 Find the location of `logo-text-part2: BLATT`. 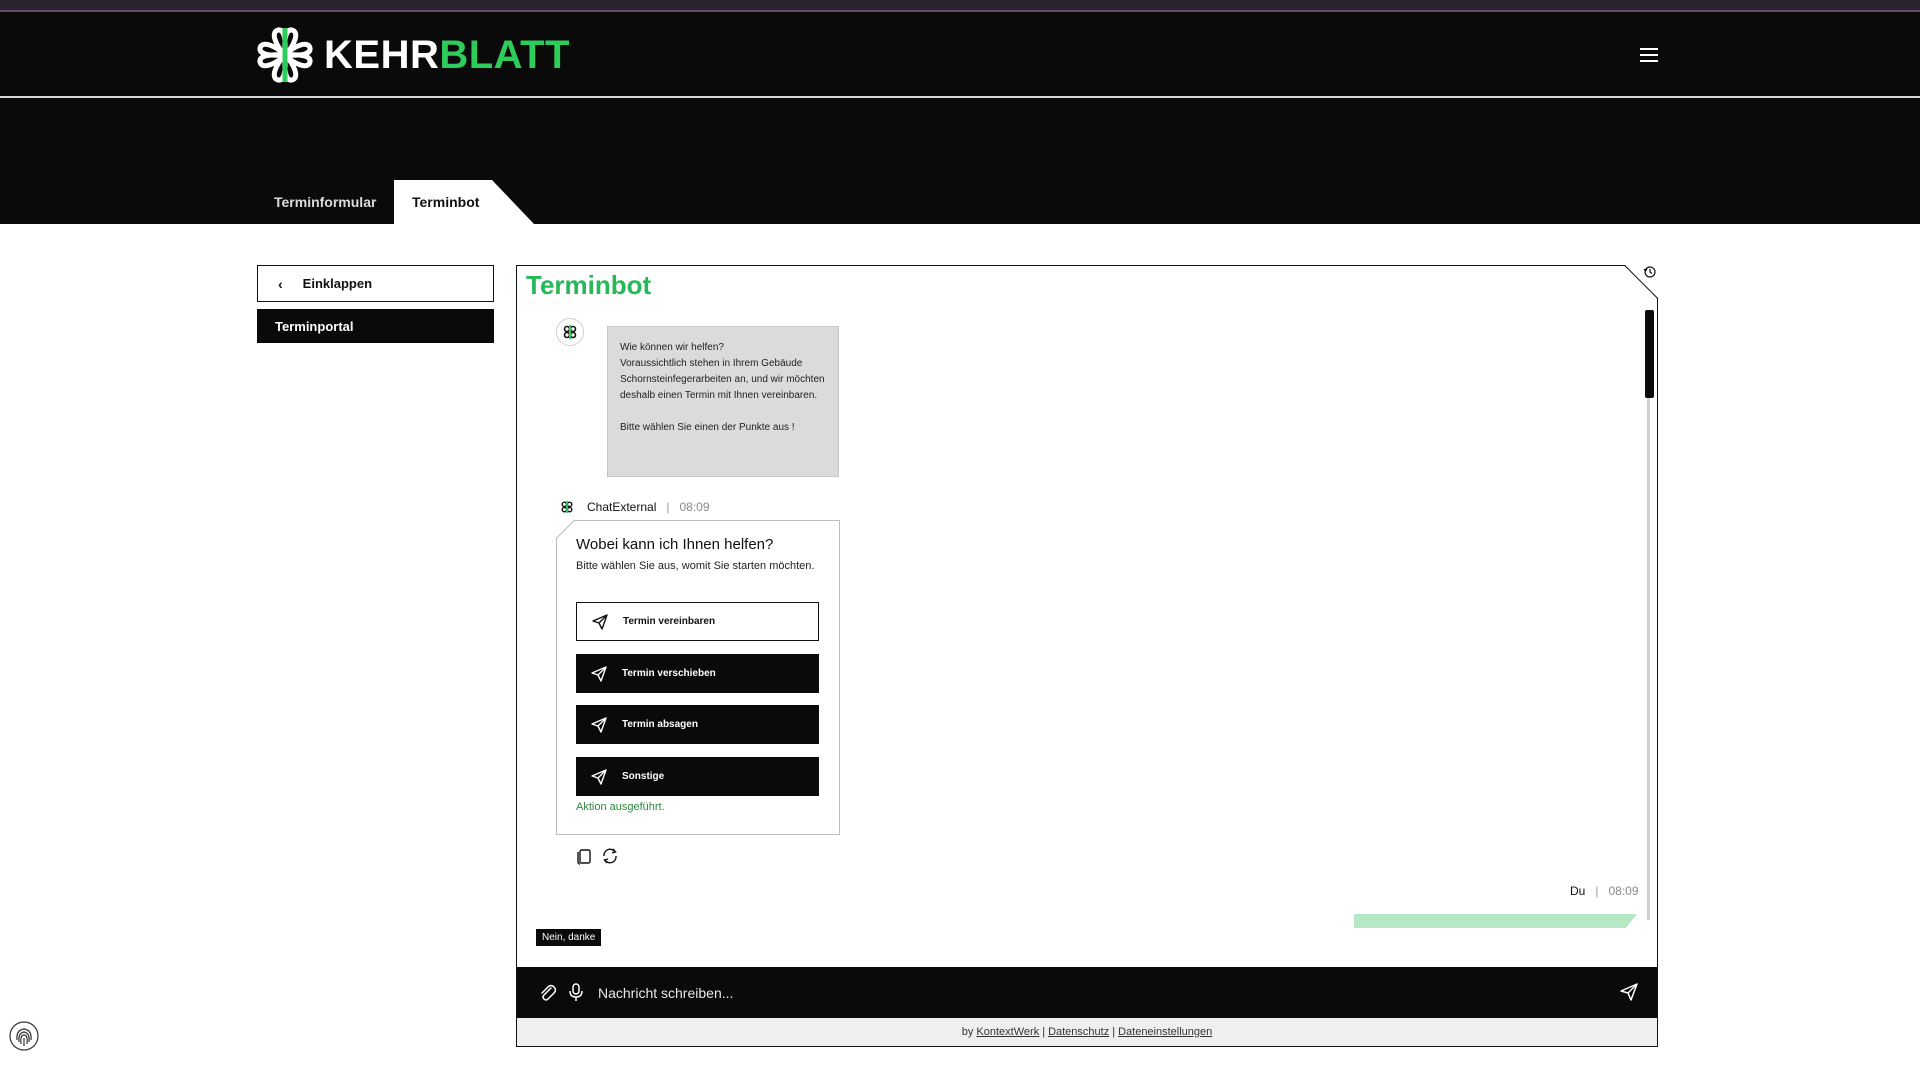

logo-text-part2: BLATT is located at coordinates (504, 54).